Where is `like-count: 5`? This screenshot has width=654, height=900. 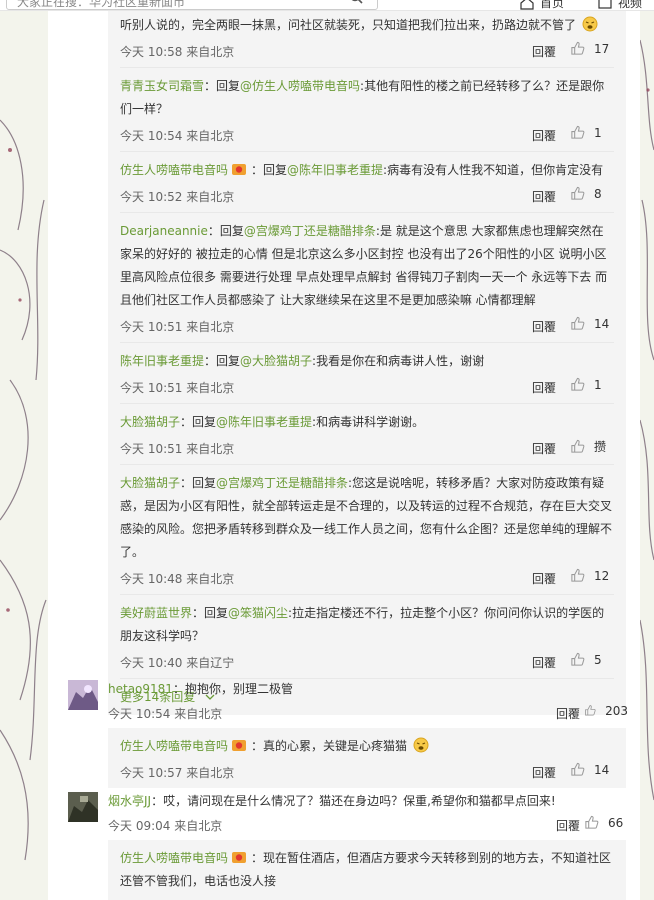
like-count: 5 is located at coordinates (598, 659).